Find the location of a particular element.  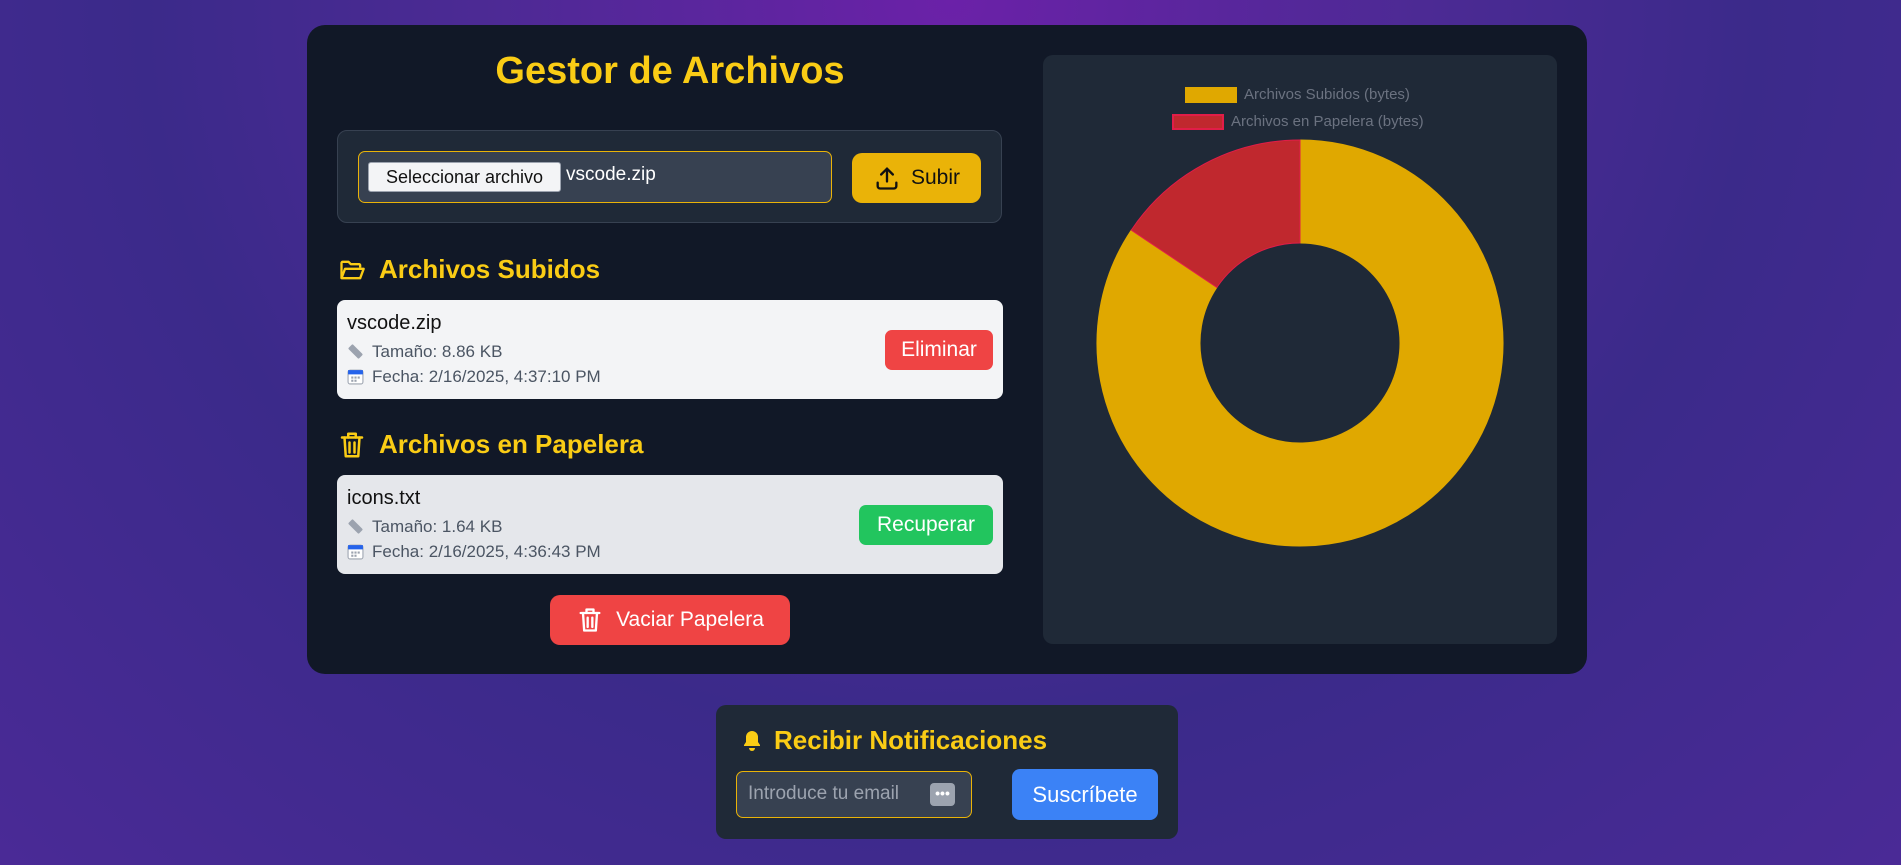

empty-trash-button: Vaciar Papelera is located at coordinates (670, 620).